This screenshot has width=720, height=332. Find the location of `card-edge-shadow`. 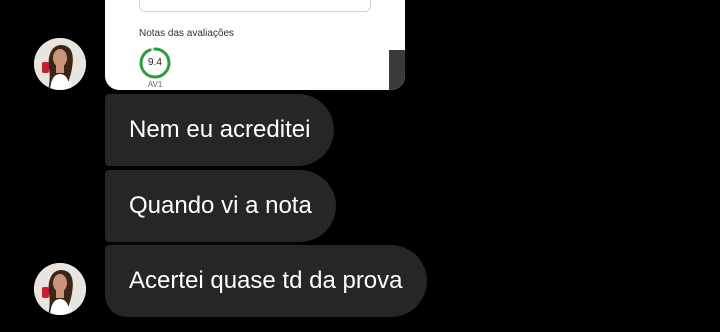

card-edge-shadow is located at coordinates (397, 70).